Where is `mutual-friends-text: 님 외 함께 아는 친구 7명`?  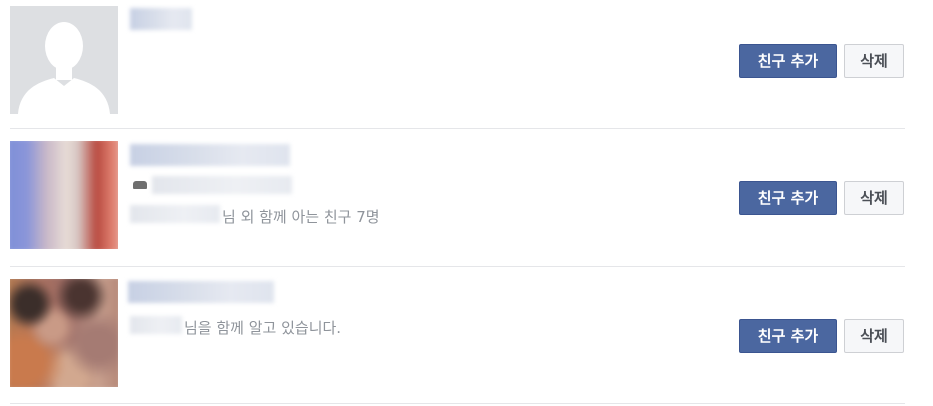 mutual-friends-text: 님 외 함께 아는 친구 7명 is located at coordinates (301, 217).